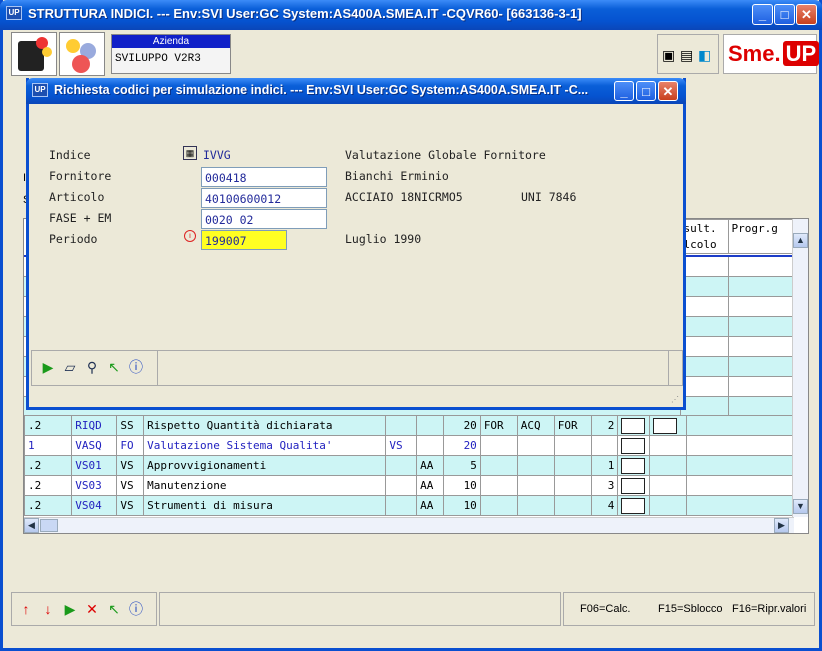 This screenshot has width=822, height=651. What do you see at coordinates (572, 425) in the screenshot?
I see `cell-c9: FOR` at bounding box center [572, 425].